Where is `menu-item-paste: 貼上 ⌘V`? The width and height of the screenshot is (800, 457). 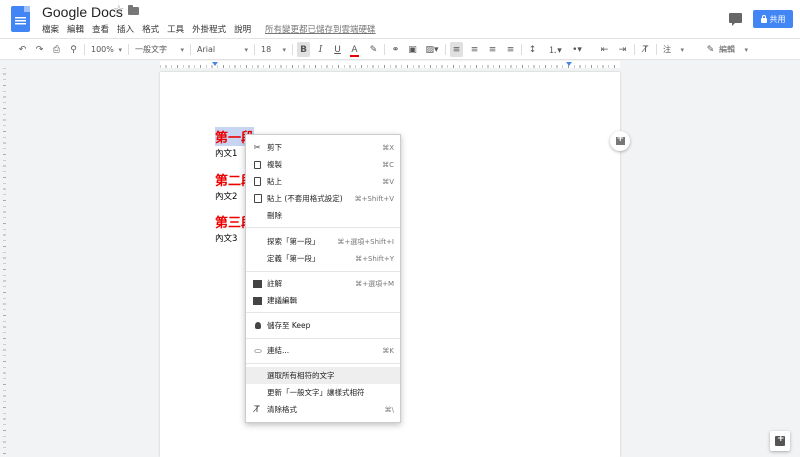 menu-item-paste: 貼上 ⌘V is located at coordinates (323, 181).